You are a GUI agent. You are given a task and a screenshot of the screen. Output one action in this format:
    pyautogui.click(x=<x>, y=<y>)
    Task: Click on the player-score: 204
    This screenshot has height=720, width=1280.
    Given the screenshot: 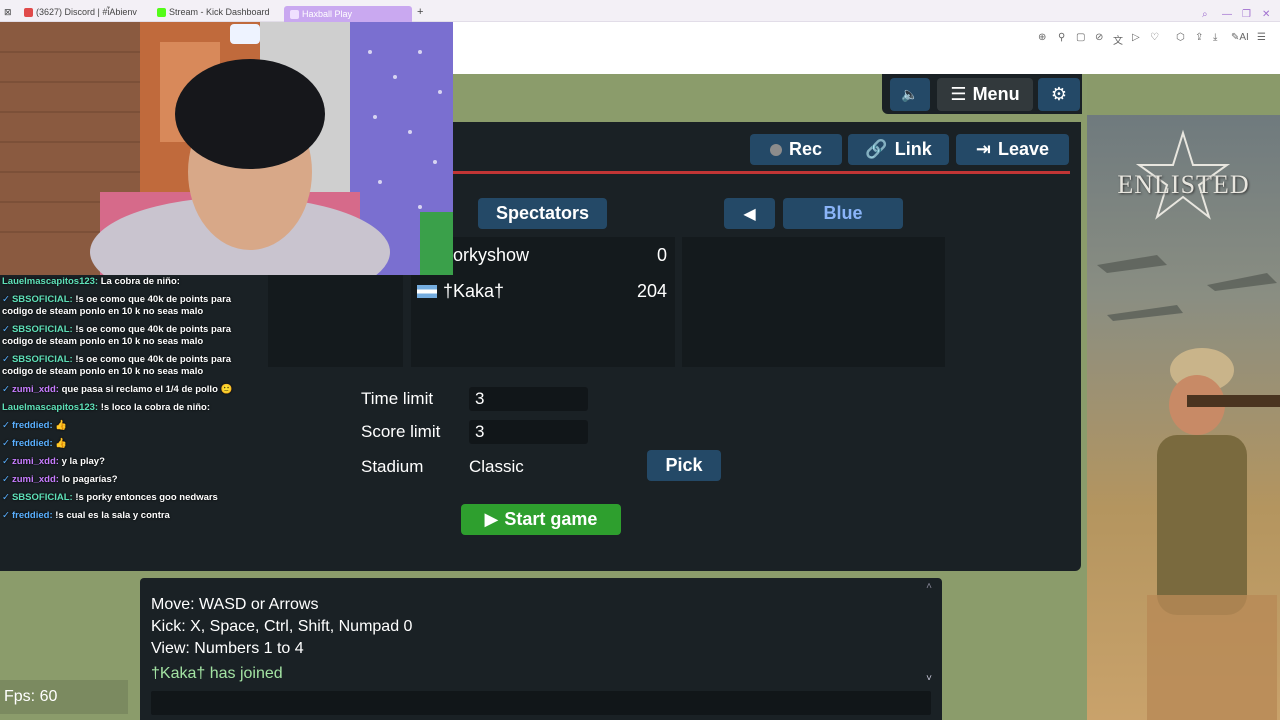 What is the action you would take?
    pyautogui.click(x=651, y=291)
    